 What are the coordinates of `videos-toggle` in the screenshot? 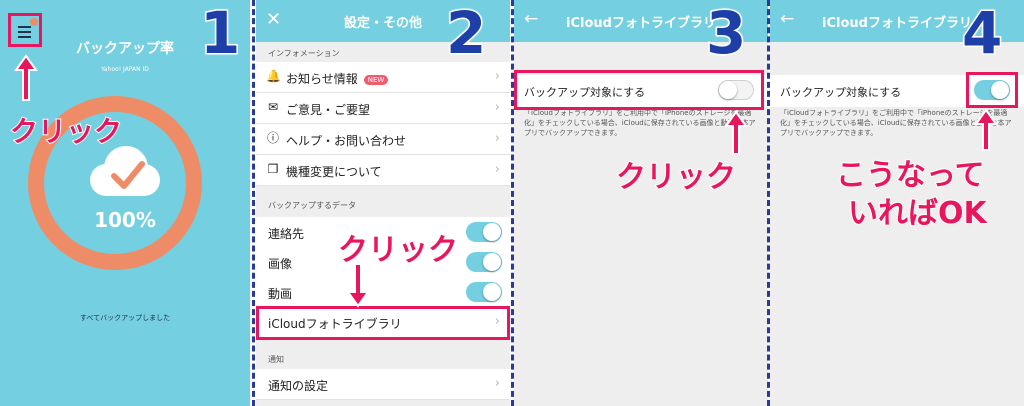 It's located at (484, 292).